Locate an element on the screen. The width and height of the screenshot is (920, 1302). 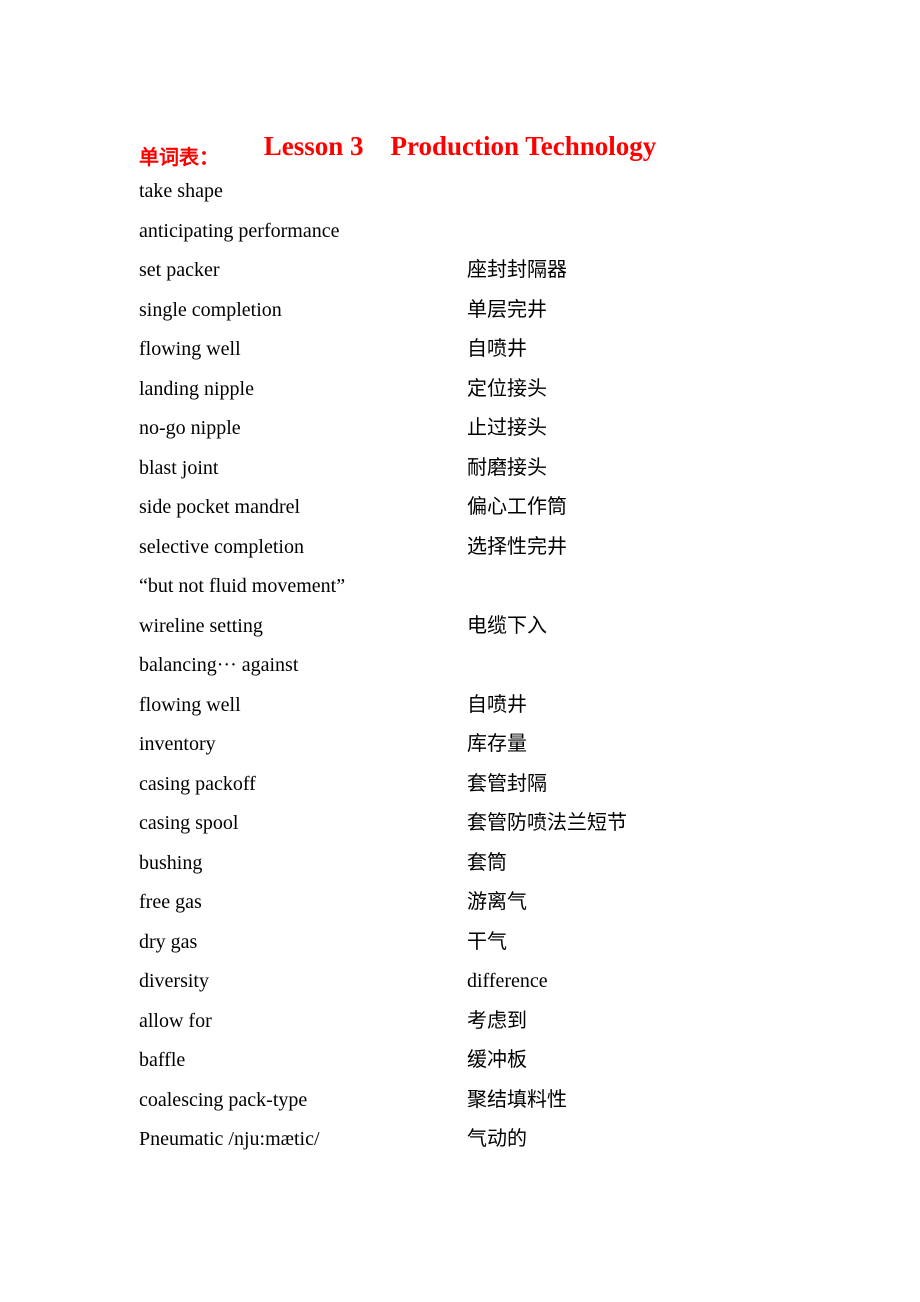
vocab-term: casing packoff is located at coordinates (197, 783).